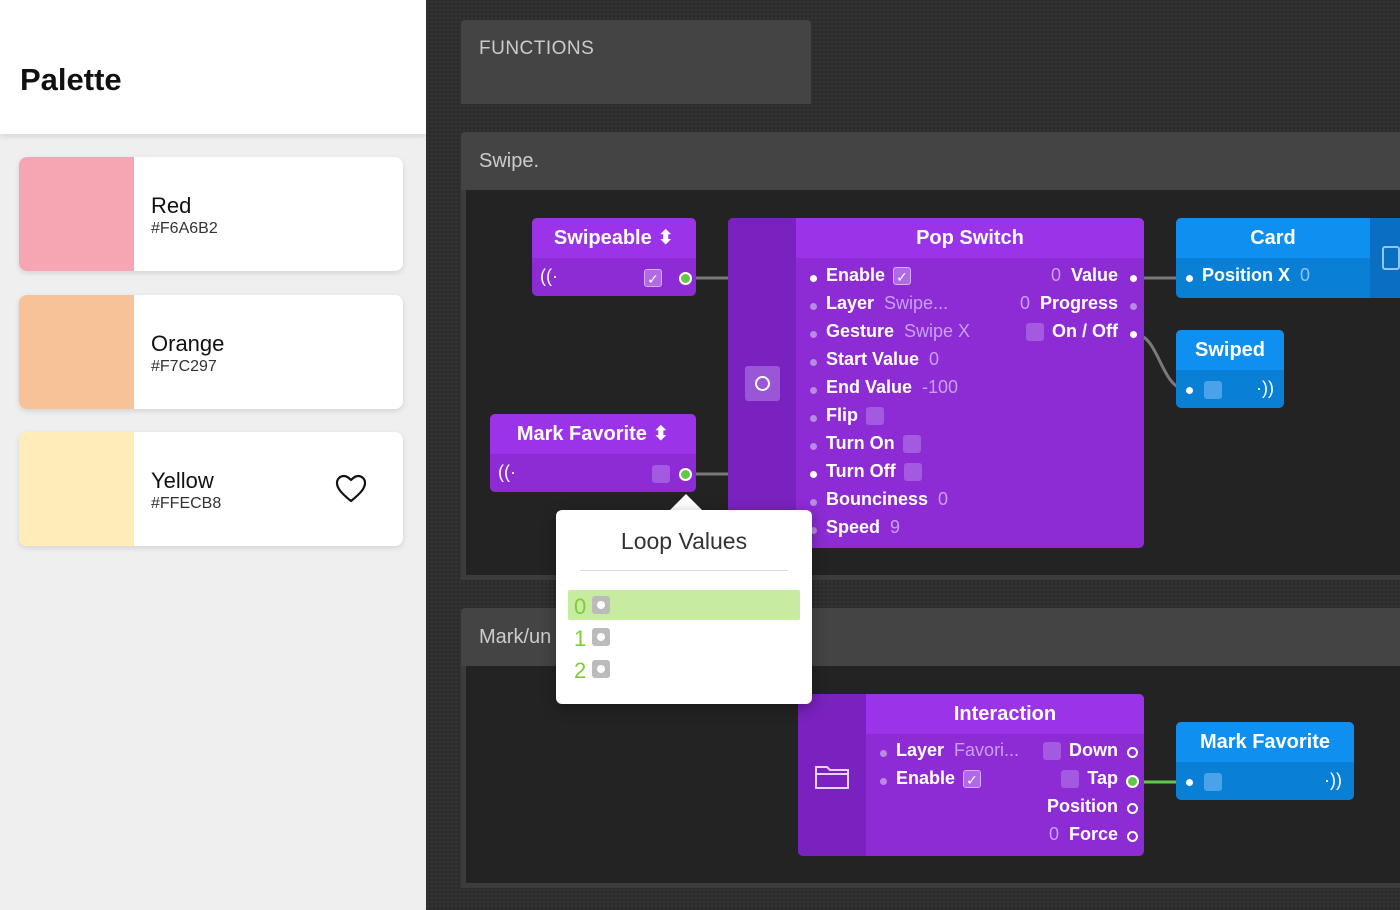 This screenshot has width=1400, height=910. Describe the element at coordinates (515, 637) in the screenshot. I see `group-label: Mark/un` at that location.